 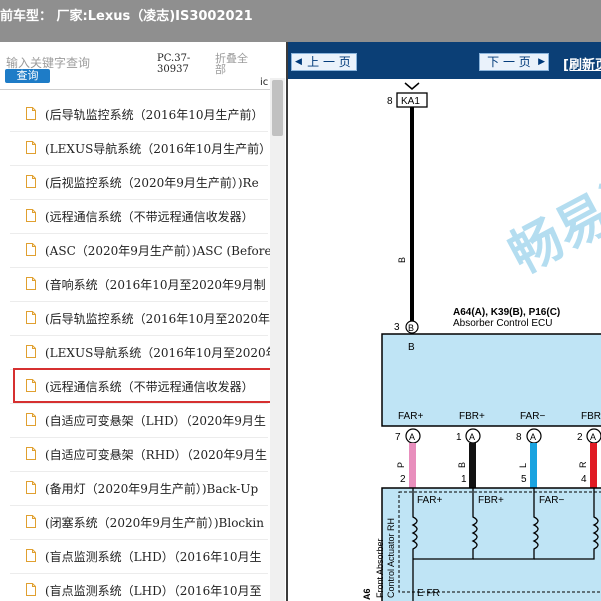 I want to click on chevron-down-icon, so click(x=412, y=86).